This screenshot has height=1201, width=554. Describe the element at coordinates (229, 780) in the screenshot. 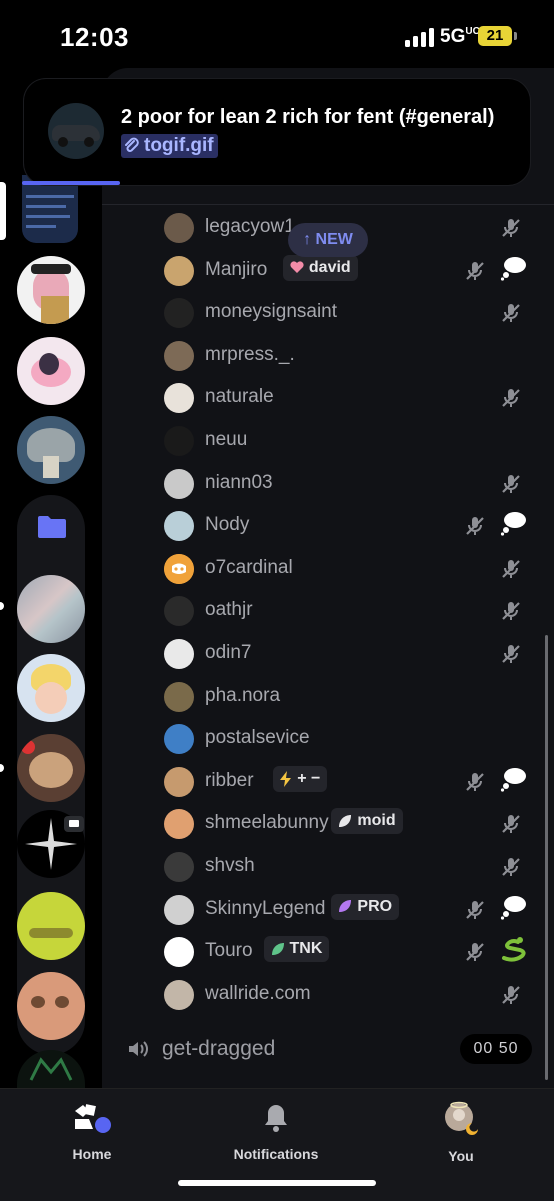

I see `member-name: ribber` at that location.